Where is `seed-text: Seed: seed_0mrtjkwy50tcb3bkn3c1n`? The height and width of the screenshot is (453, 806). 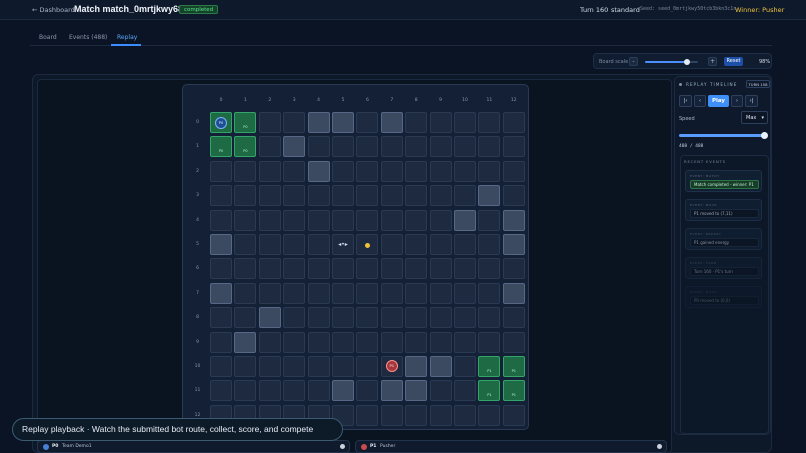 seed-text: Seed: seed_0mrtjkwy50tcb3bkn3c1n is located at coordinates (688, 9).